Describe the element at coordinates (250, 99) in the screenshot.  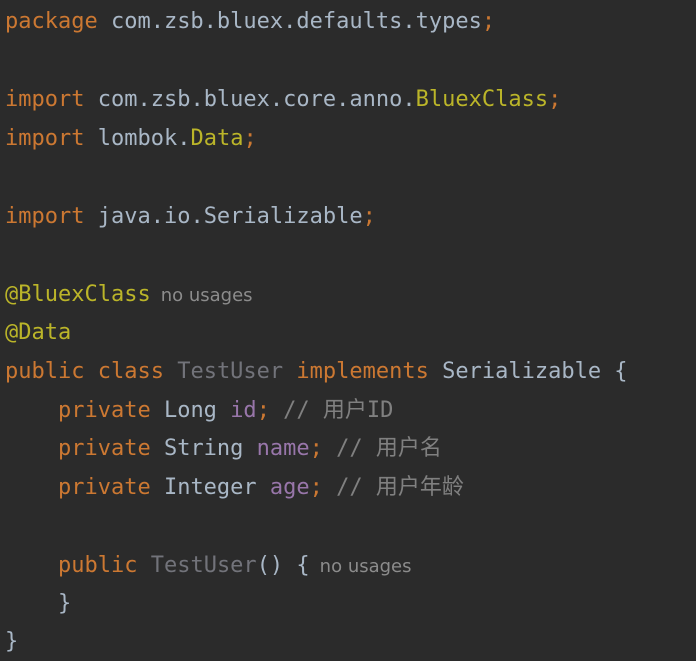
I see `import-path: com.zsb.bluex.core.anno.` at that location.